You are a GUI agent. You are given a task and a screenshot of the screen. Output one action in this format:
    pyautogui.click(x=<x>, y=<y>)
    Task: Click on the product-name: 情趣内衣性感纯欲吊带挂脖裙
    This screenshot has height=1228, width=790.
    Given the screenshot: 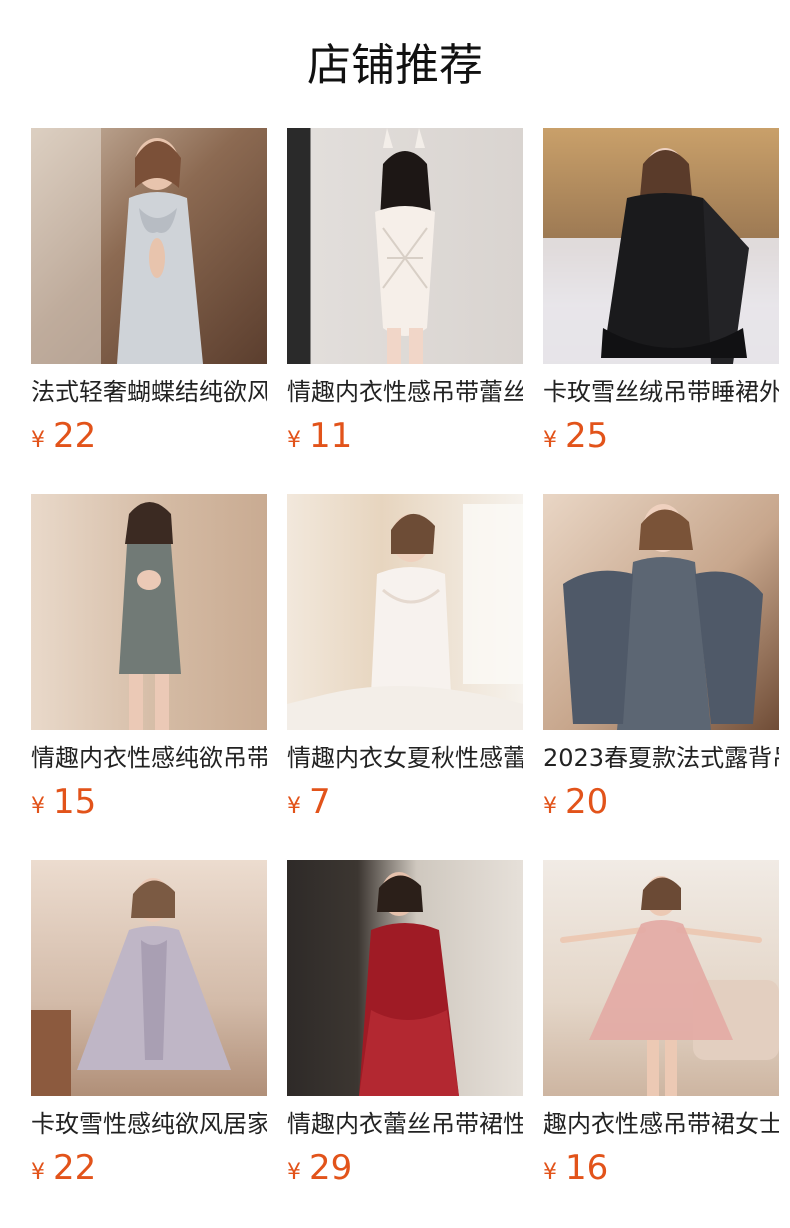 What is the action you would take?
    pyautogui.click(x=149, y=758)
    